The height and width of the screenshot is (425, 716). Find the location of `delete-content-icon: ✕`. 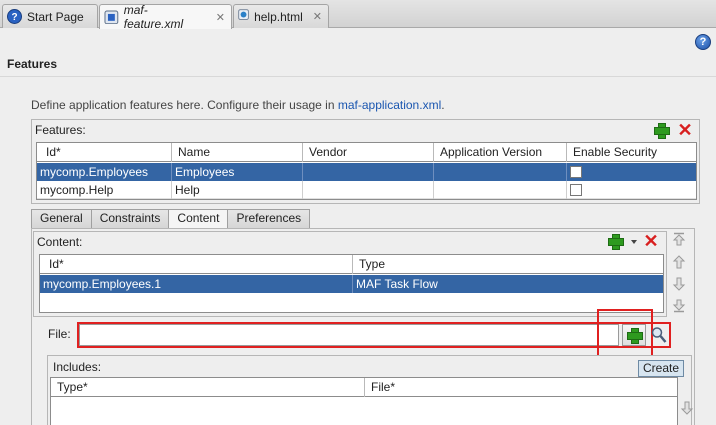

delete-content-icon: ✕ is located at coordinates (651, 241).